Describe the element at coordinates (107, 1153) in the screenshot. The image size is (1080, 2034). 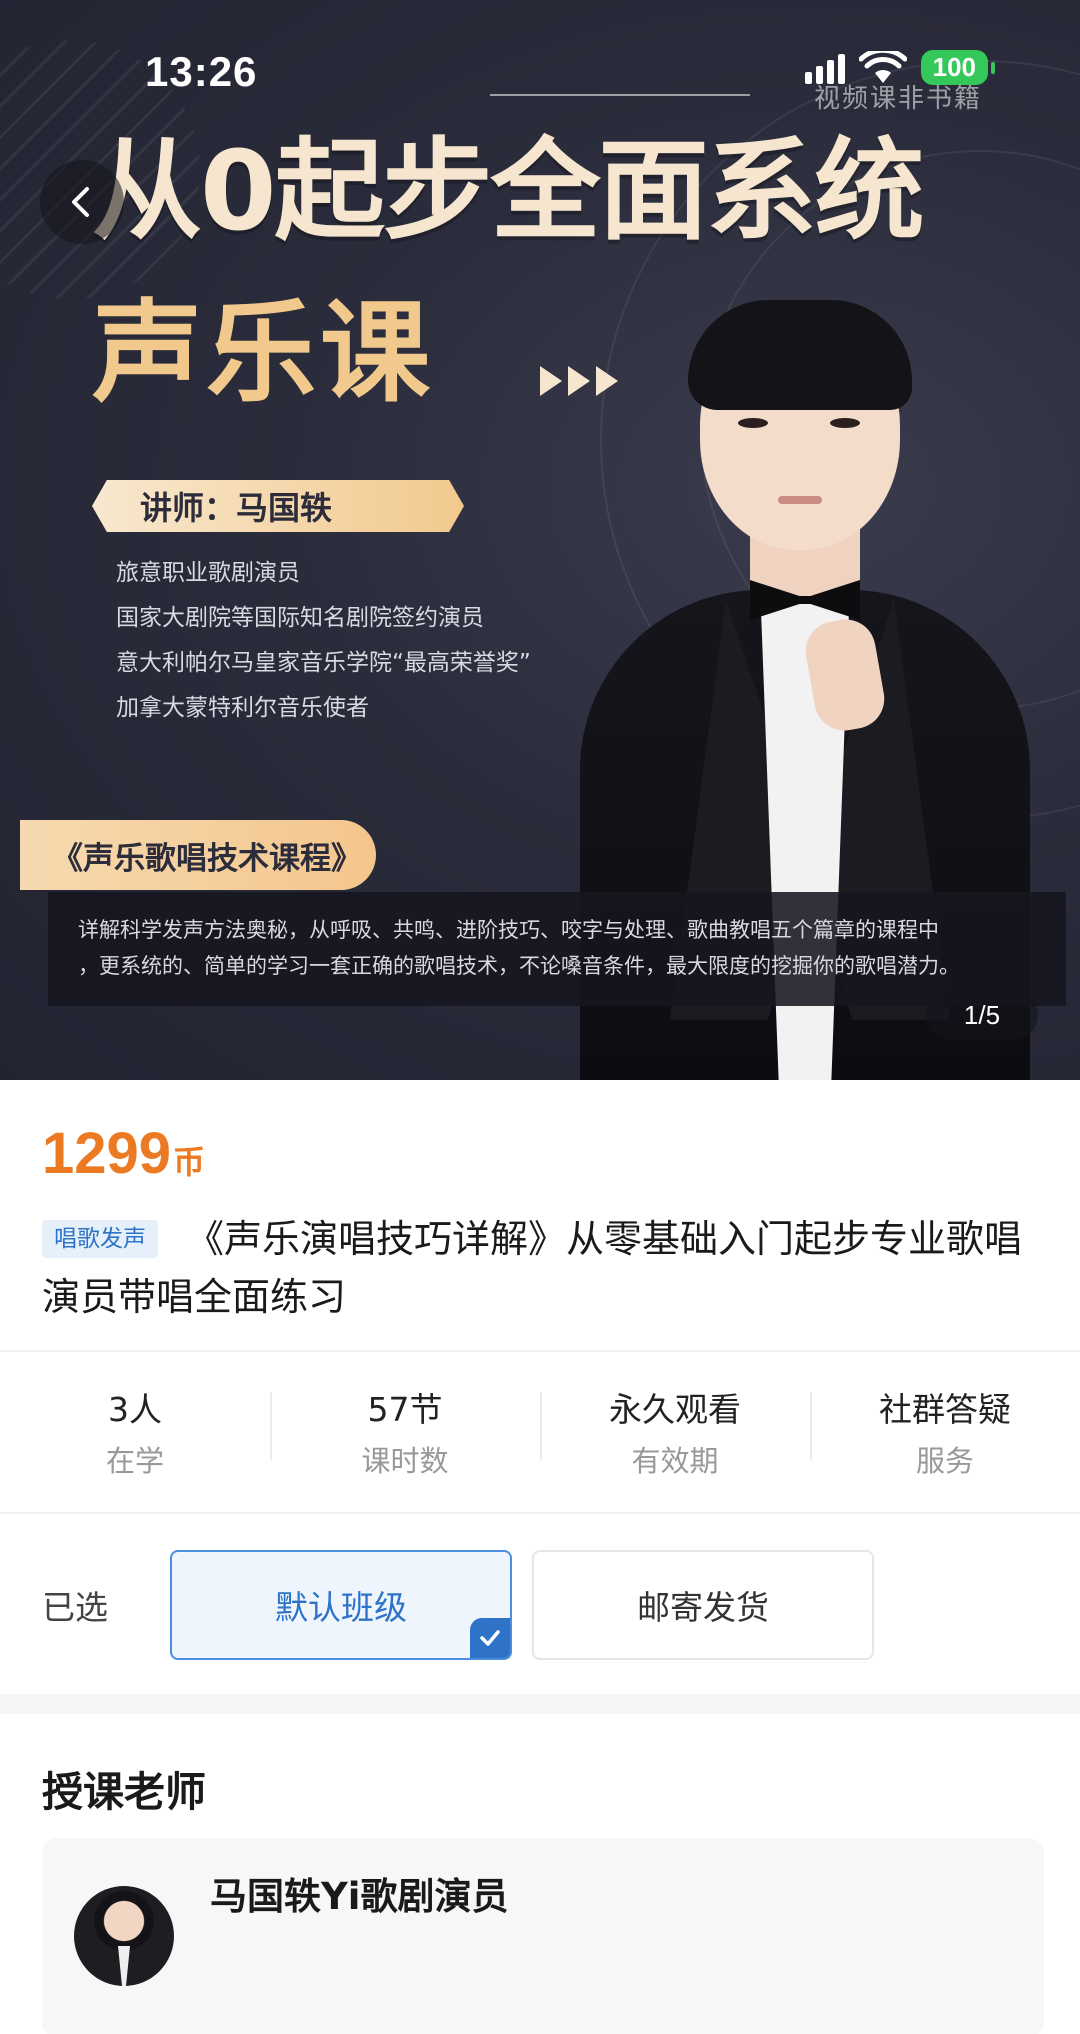
I see `price-value: 1299` at that location.